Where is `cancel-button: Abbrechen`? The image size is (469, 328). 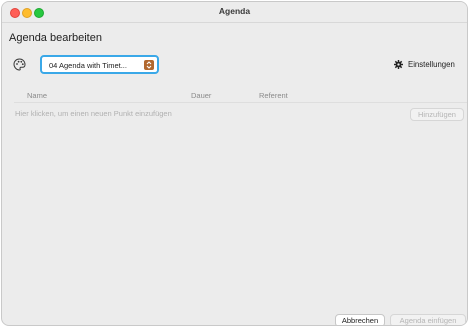
cancel-button: Abbrechen is located at coordinates (360, 319).